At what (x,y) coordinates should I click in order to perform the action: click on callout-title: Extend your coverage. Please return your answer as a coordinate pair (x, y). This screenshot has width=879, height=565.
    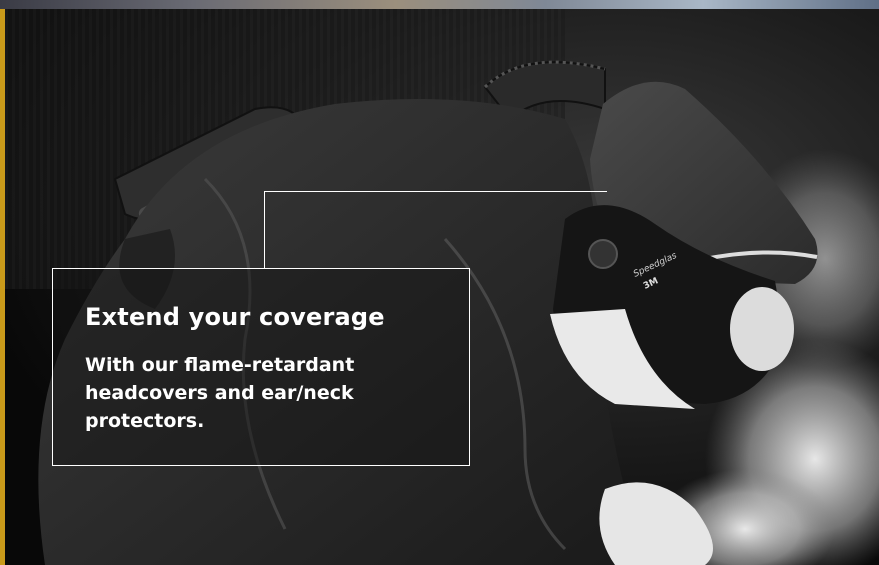
    Looking at the image, I should click on (235, 317).